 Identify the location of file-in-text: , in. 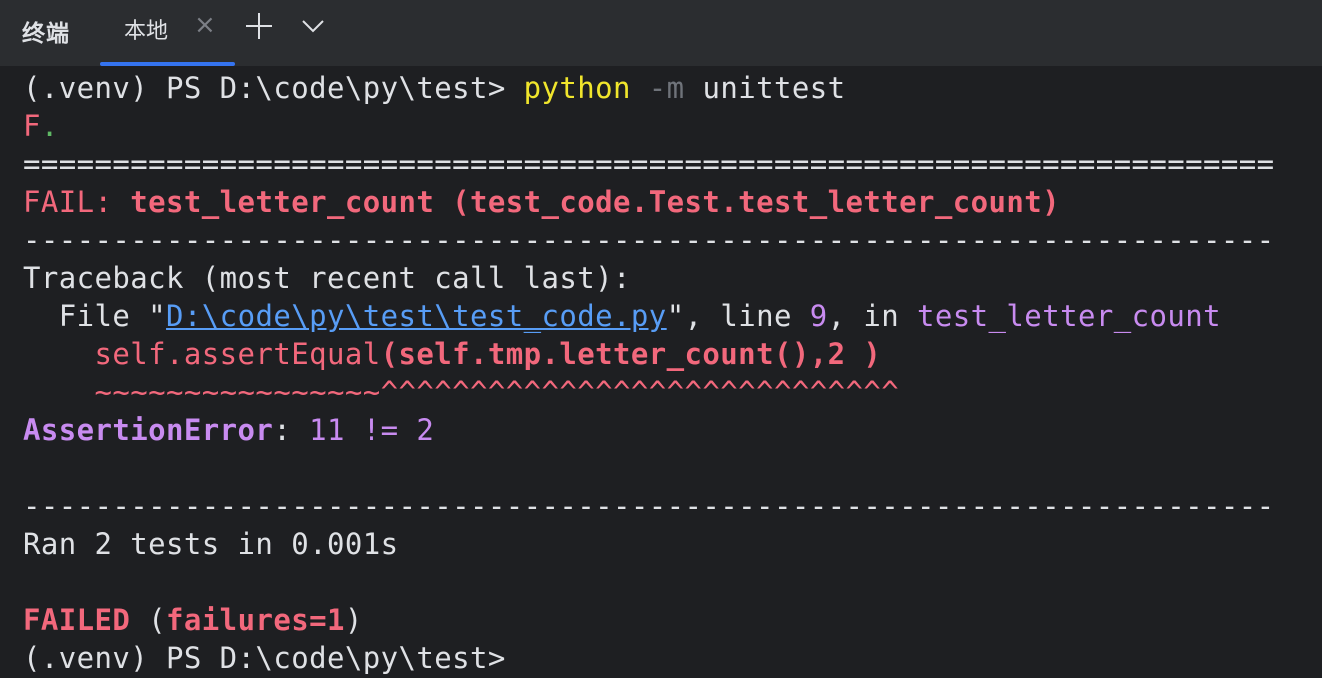
(872, 316).